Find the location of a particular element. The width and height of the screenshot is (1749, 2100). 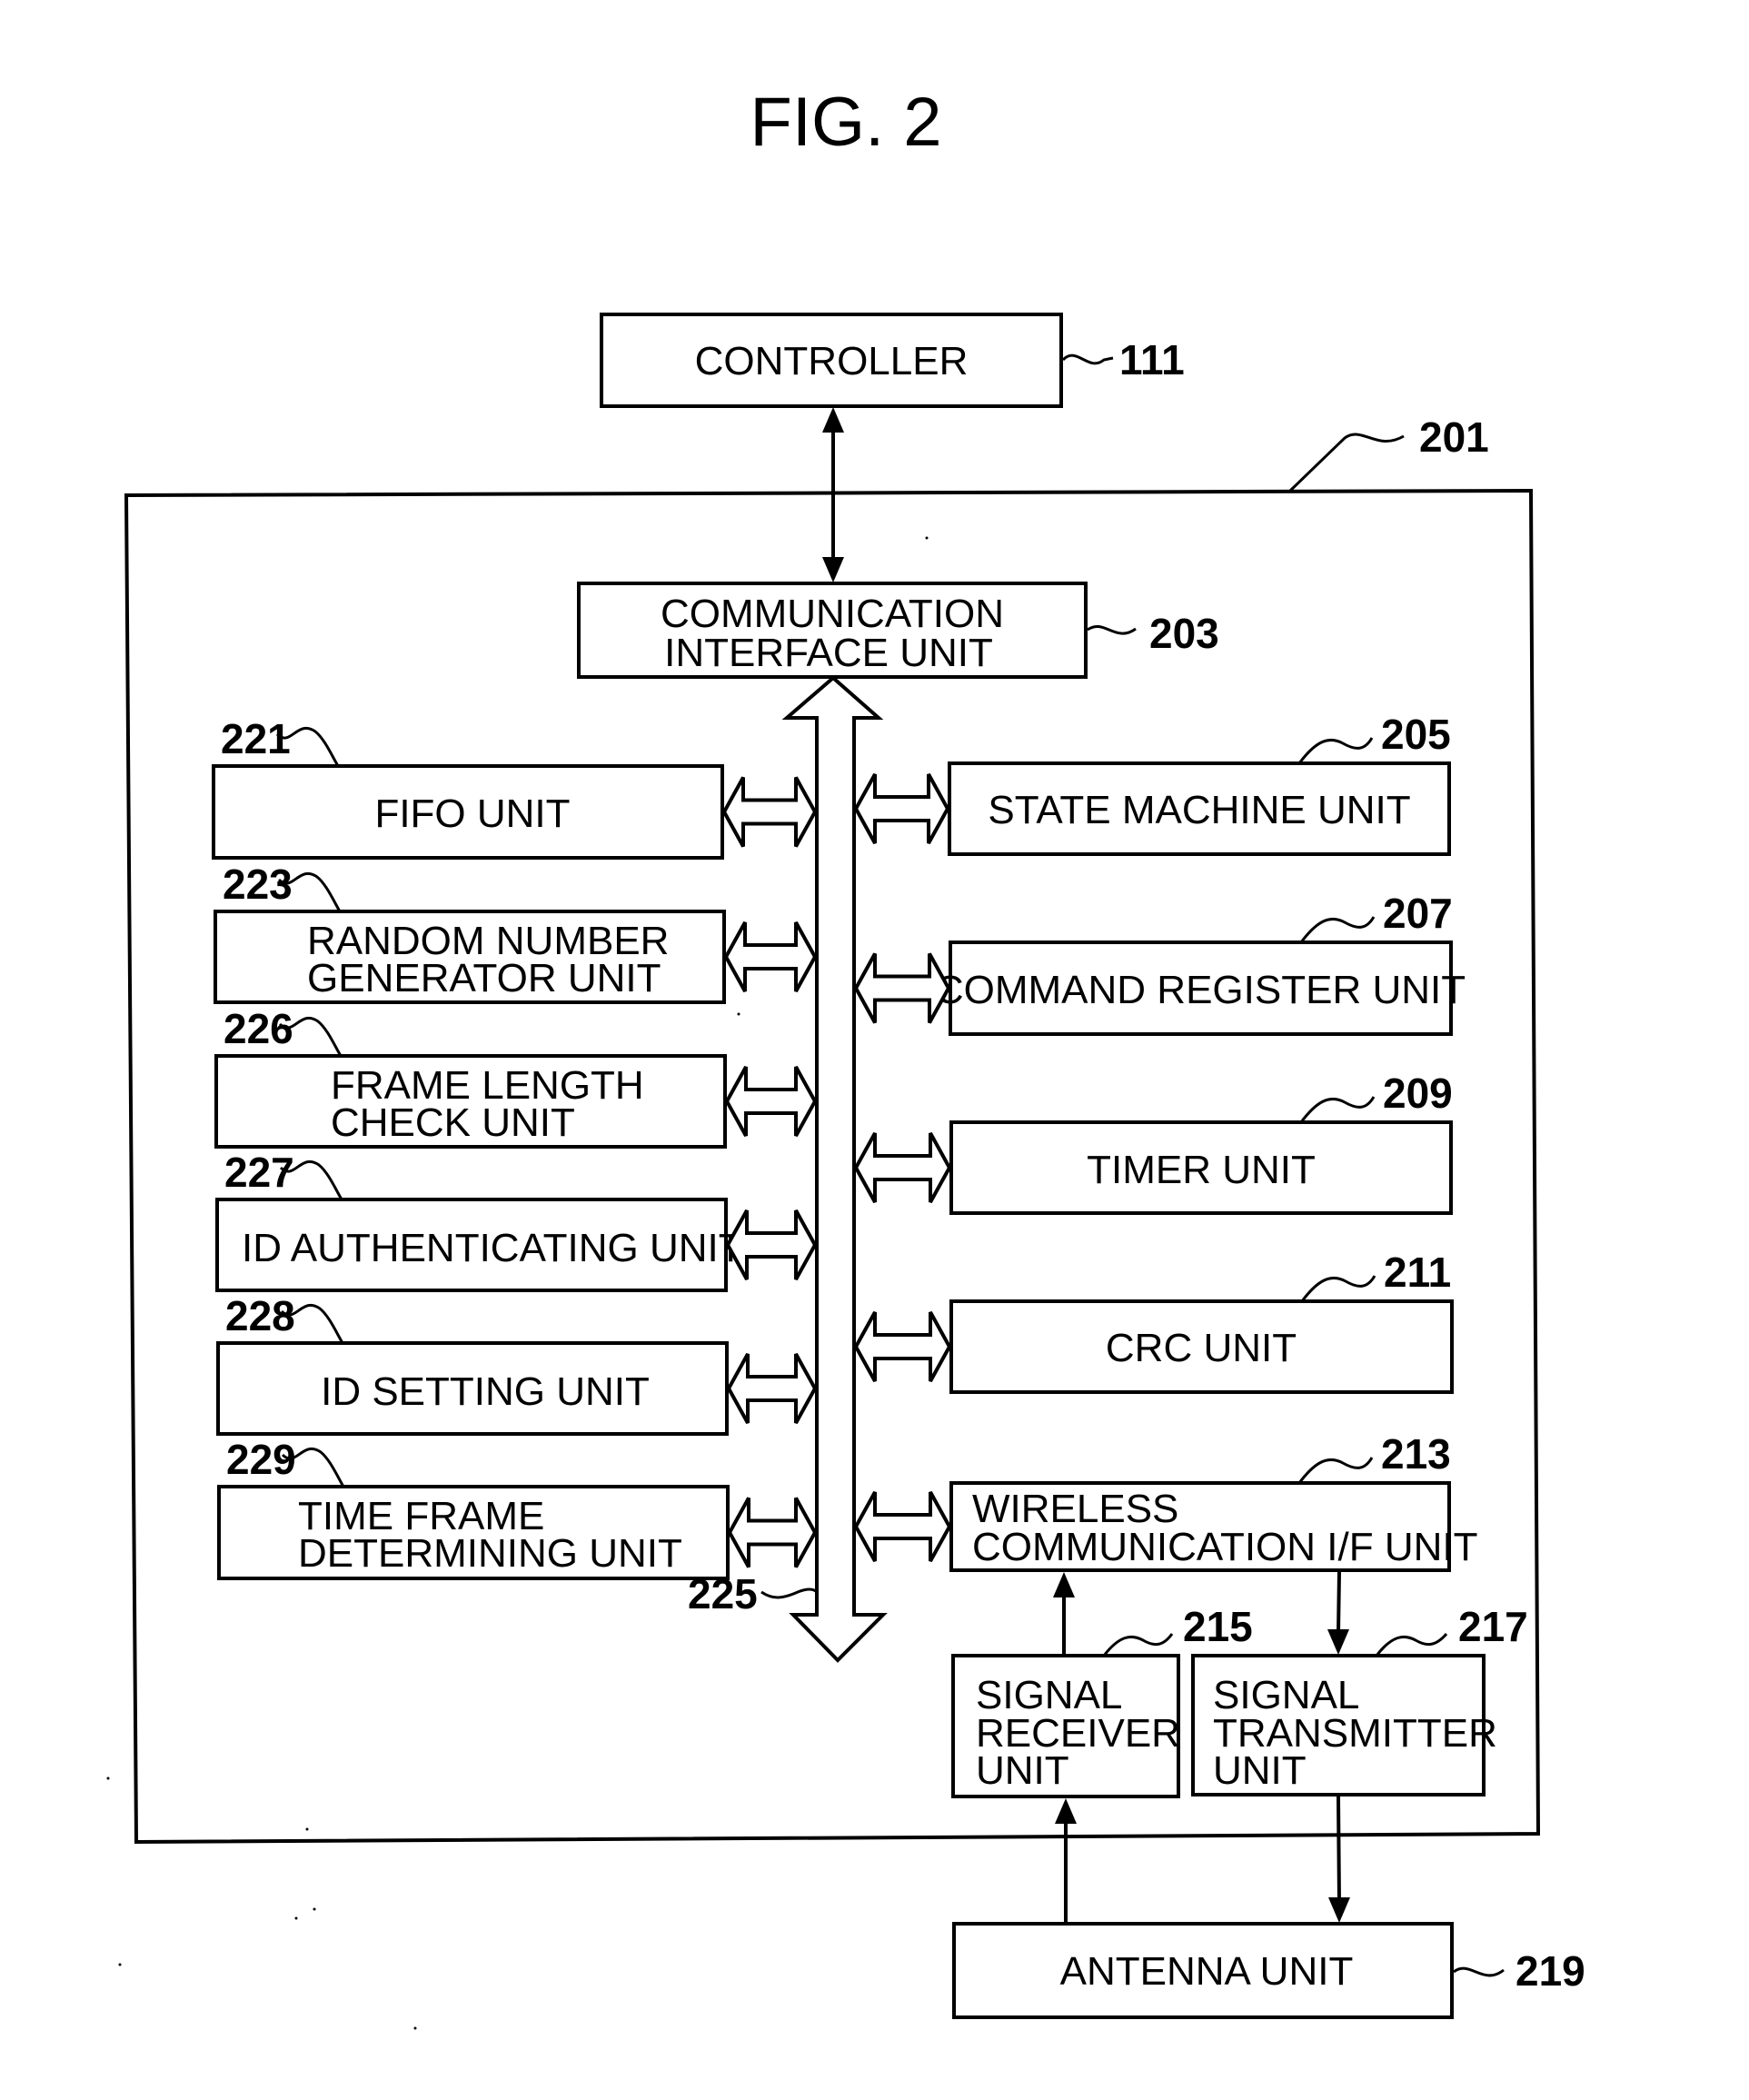

left-unit-226: FRAME LENGTHCHECK UNIT226 is located at coordinates (516, 1077).